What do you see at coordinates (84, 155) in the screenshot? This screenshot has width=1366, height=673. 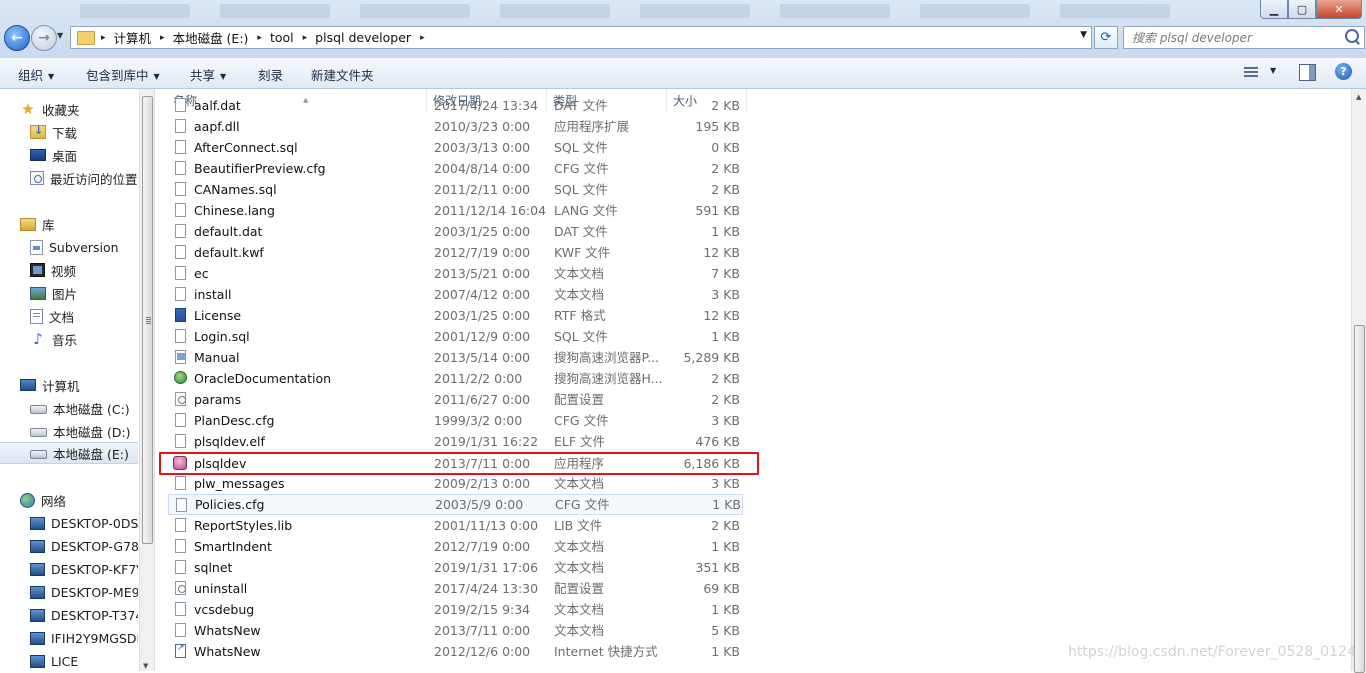 I see `sidebar-item-desktop: 桌面` at bounding box center [84, 155].